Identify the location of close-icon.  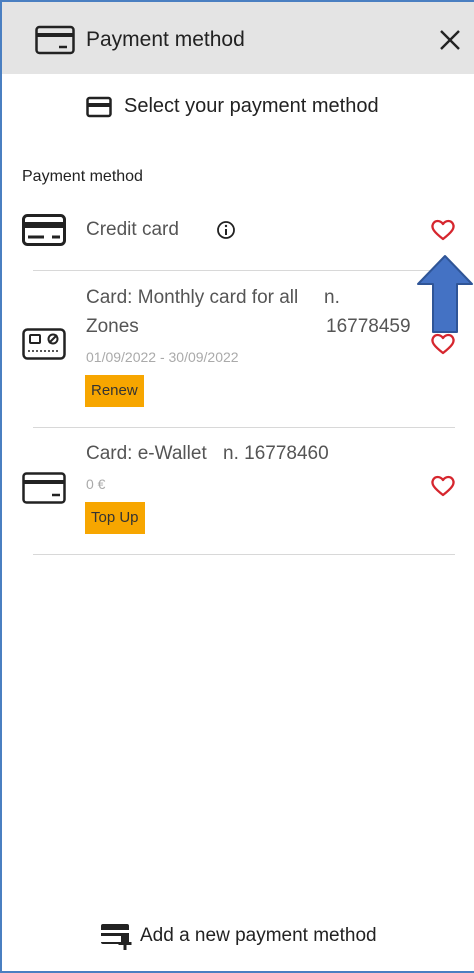
(450, 40).